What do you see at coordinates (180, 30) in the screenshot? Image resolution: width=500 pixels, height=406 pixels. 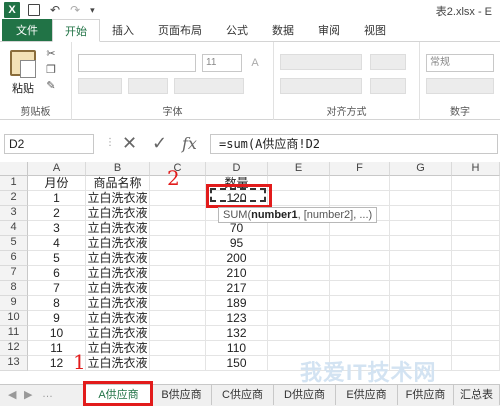 I see `tab-page-layout: 页面布局` at bounding box center [180, 30].